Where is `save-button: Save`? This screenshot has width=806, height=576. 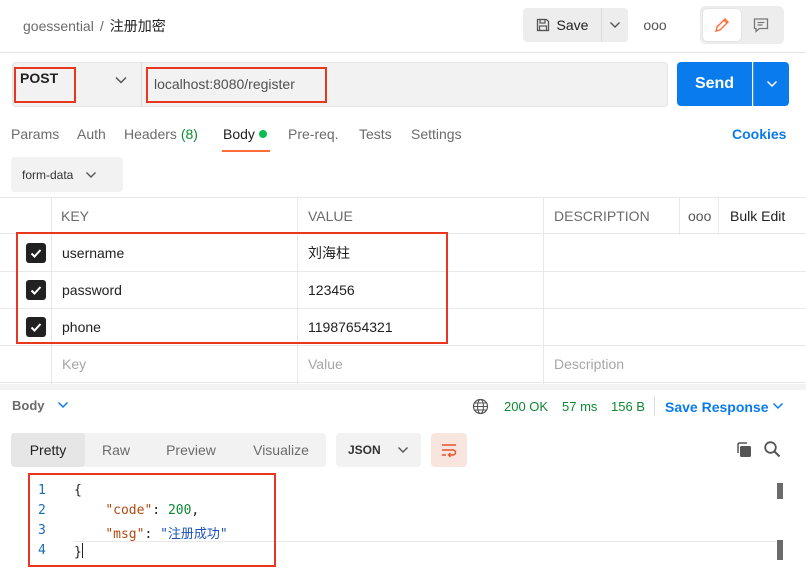
save-button: Save is located at coordinates (561, 25).